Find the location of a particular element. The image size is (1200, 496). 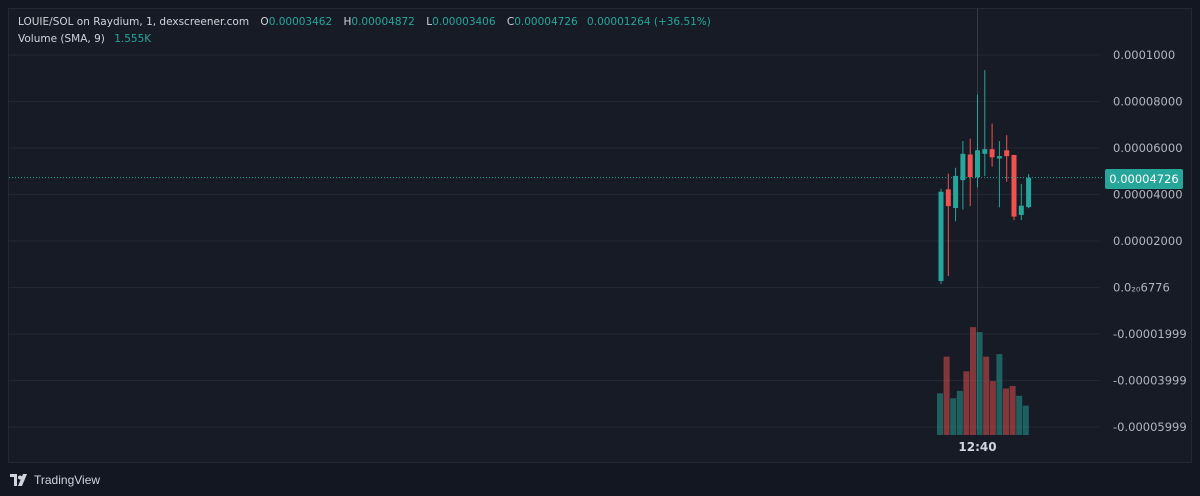

y-tick-label-8: -0.00005999 is located at coordinates (1150, 427).